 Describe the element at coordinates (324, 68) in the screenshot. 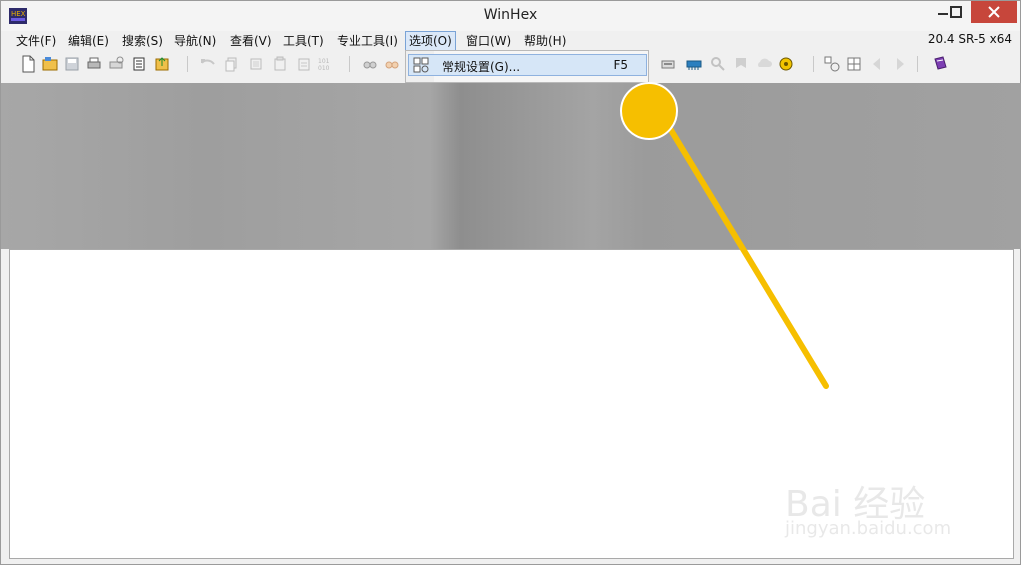

I see `svg-text: 010` at that location.